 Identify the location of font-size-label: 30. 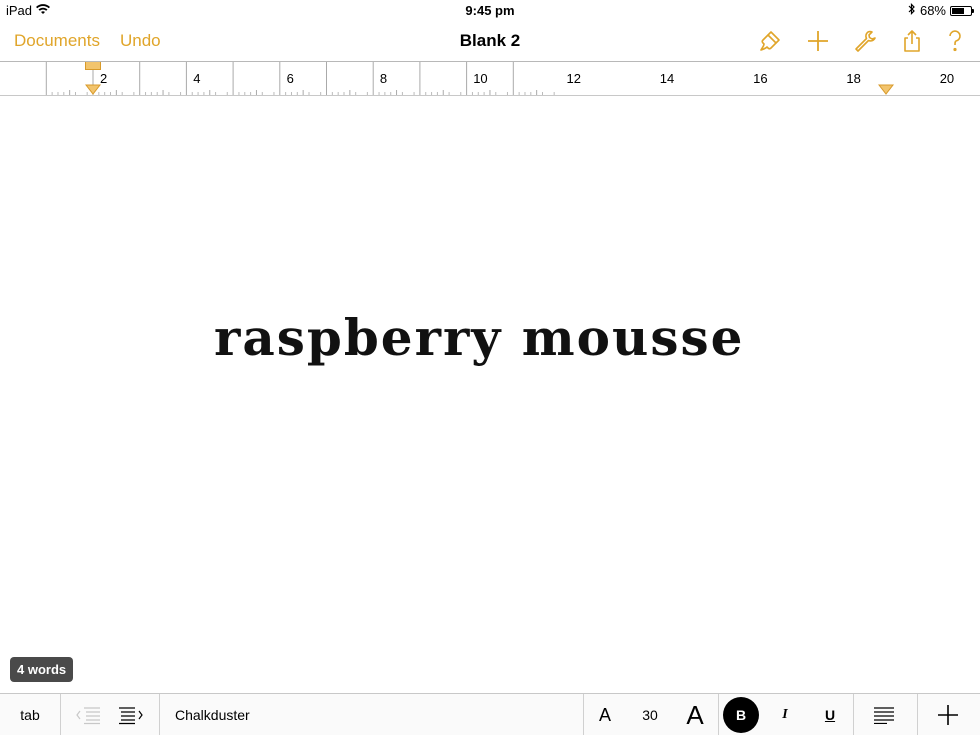
(650, 715).